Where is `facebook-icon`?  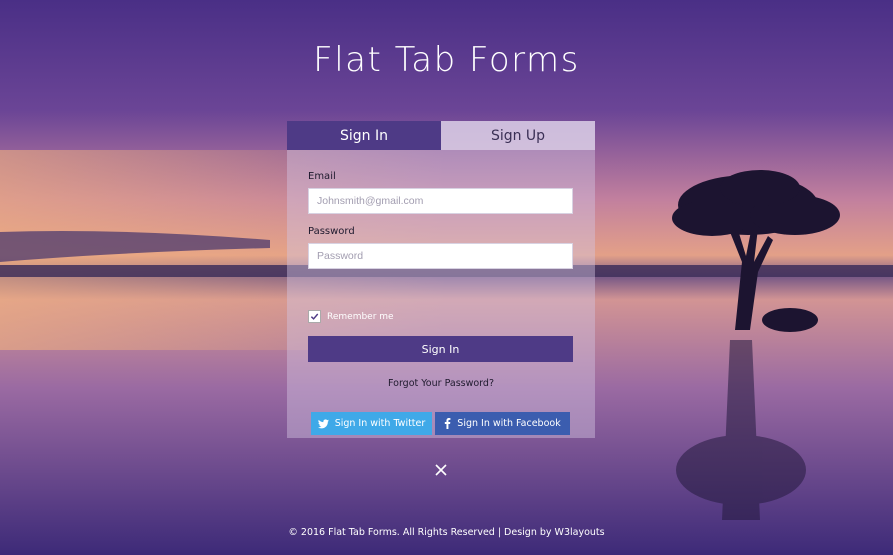
facebook-icon is located at coordinates (448, 423).